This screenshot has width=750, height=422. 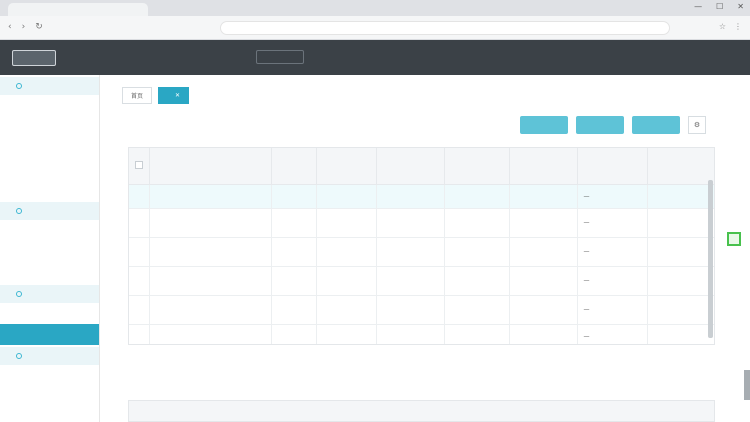 What do you see at coordinates (710, 259) in the screenshot?
I see `table-scrollbar` at bounding box center [710, 259].